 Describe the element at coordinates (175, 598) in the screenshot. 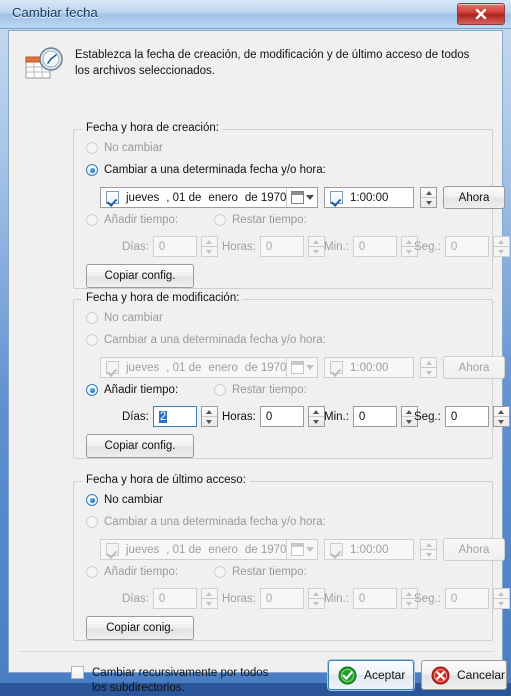

I see `last-access-days-input: 0` at that location.